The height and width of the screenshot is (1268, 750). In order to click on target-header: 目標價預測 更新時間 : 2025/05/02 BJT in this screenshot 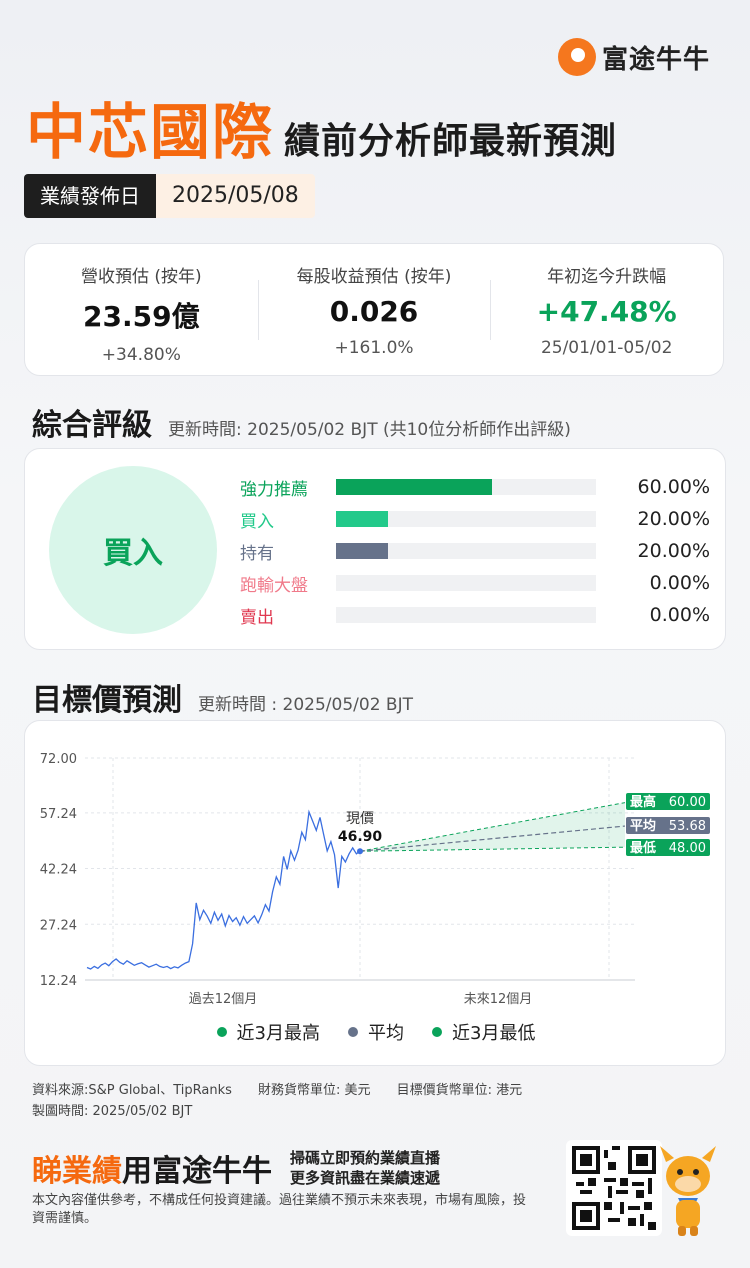, I will do `click(222, 697)`.